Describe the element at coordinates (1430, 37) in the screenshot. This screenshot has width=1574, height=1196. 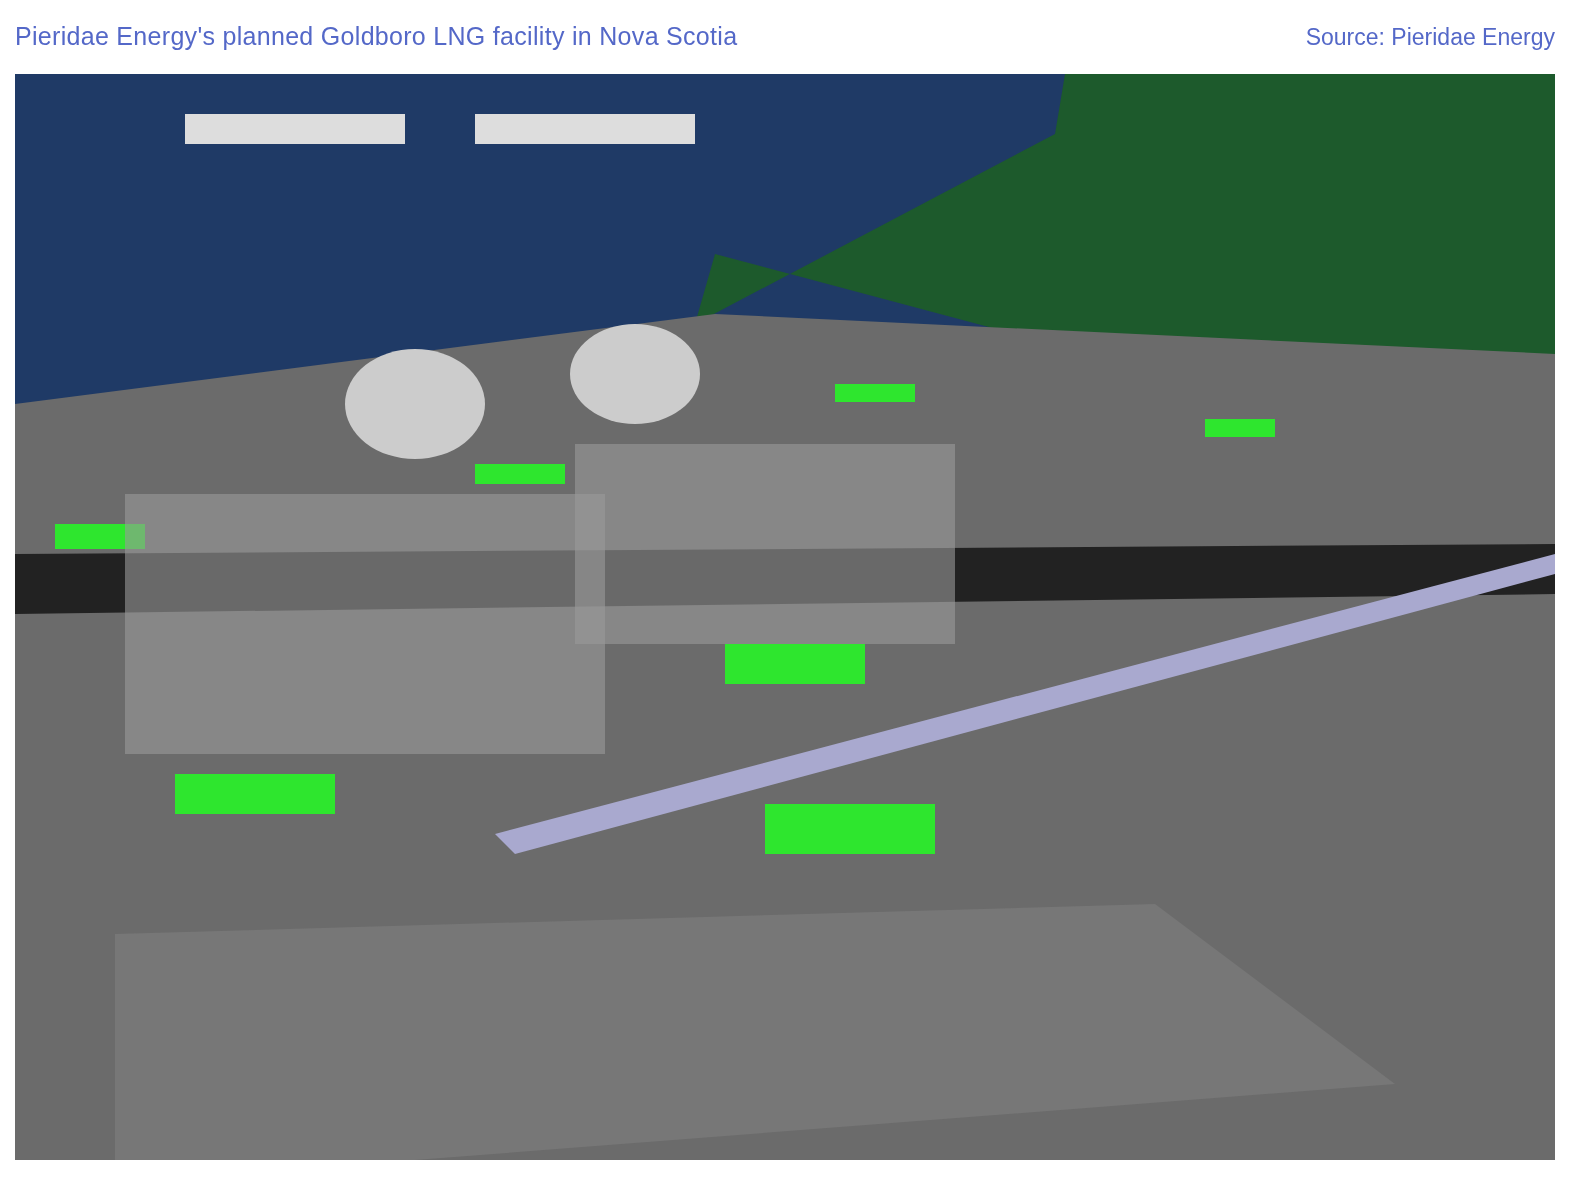
I see `source-credit: Source: Pieridae Energy` at that location.